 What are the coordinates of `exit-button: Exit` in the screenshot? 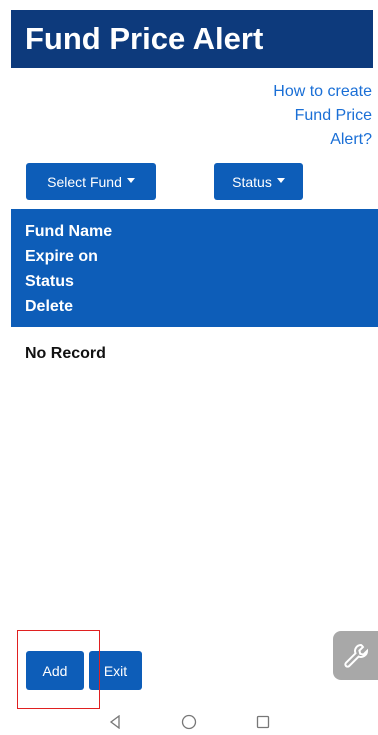 It's located at (115, 670).